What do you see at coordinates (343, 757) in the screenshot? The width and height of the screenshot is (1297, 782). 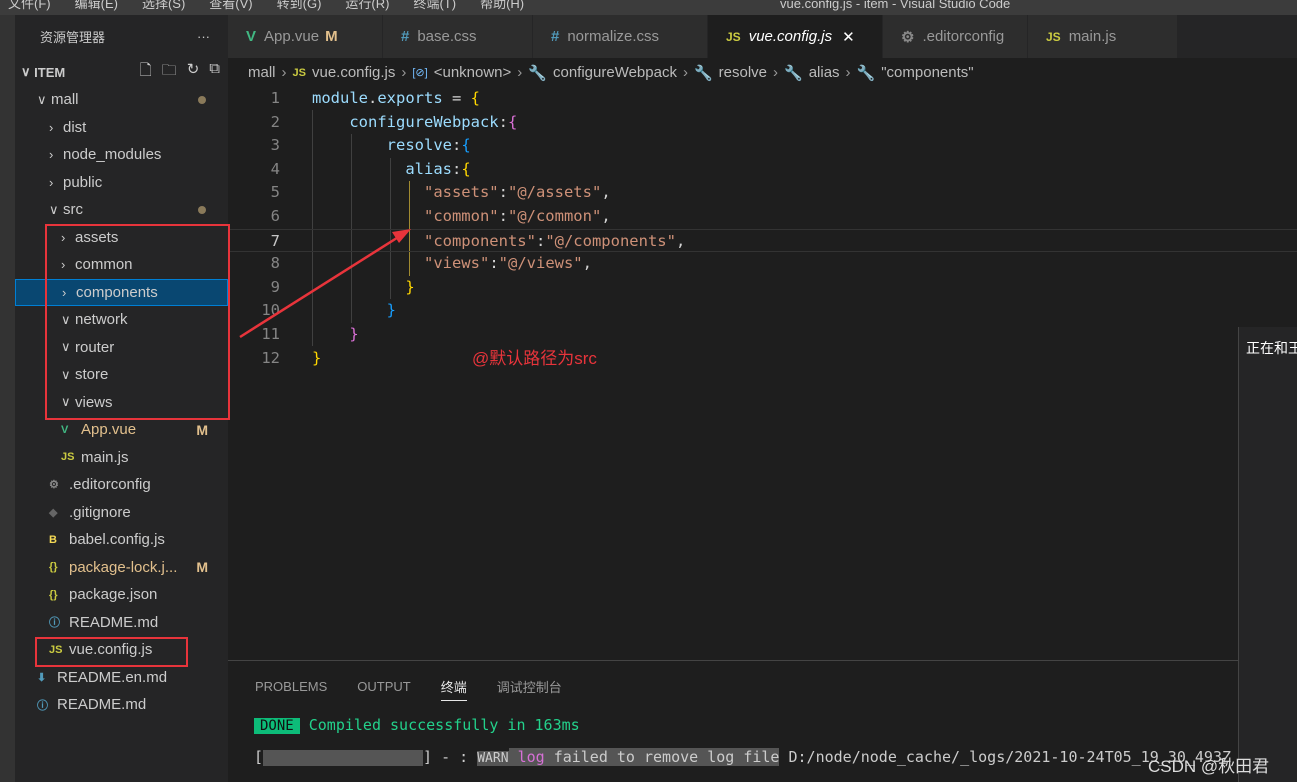 I see `redacted-block` at bounding box center [343, 757].